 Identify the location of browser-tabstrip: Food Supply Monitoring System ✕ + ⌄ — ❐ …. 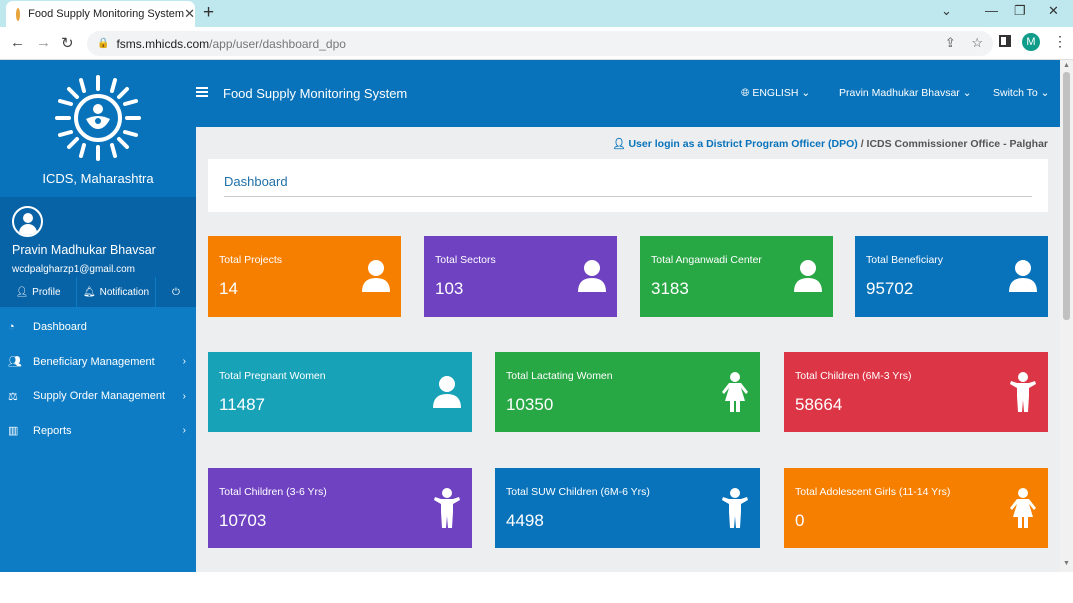
(536, 13).